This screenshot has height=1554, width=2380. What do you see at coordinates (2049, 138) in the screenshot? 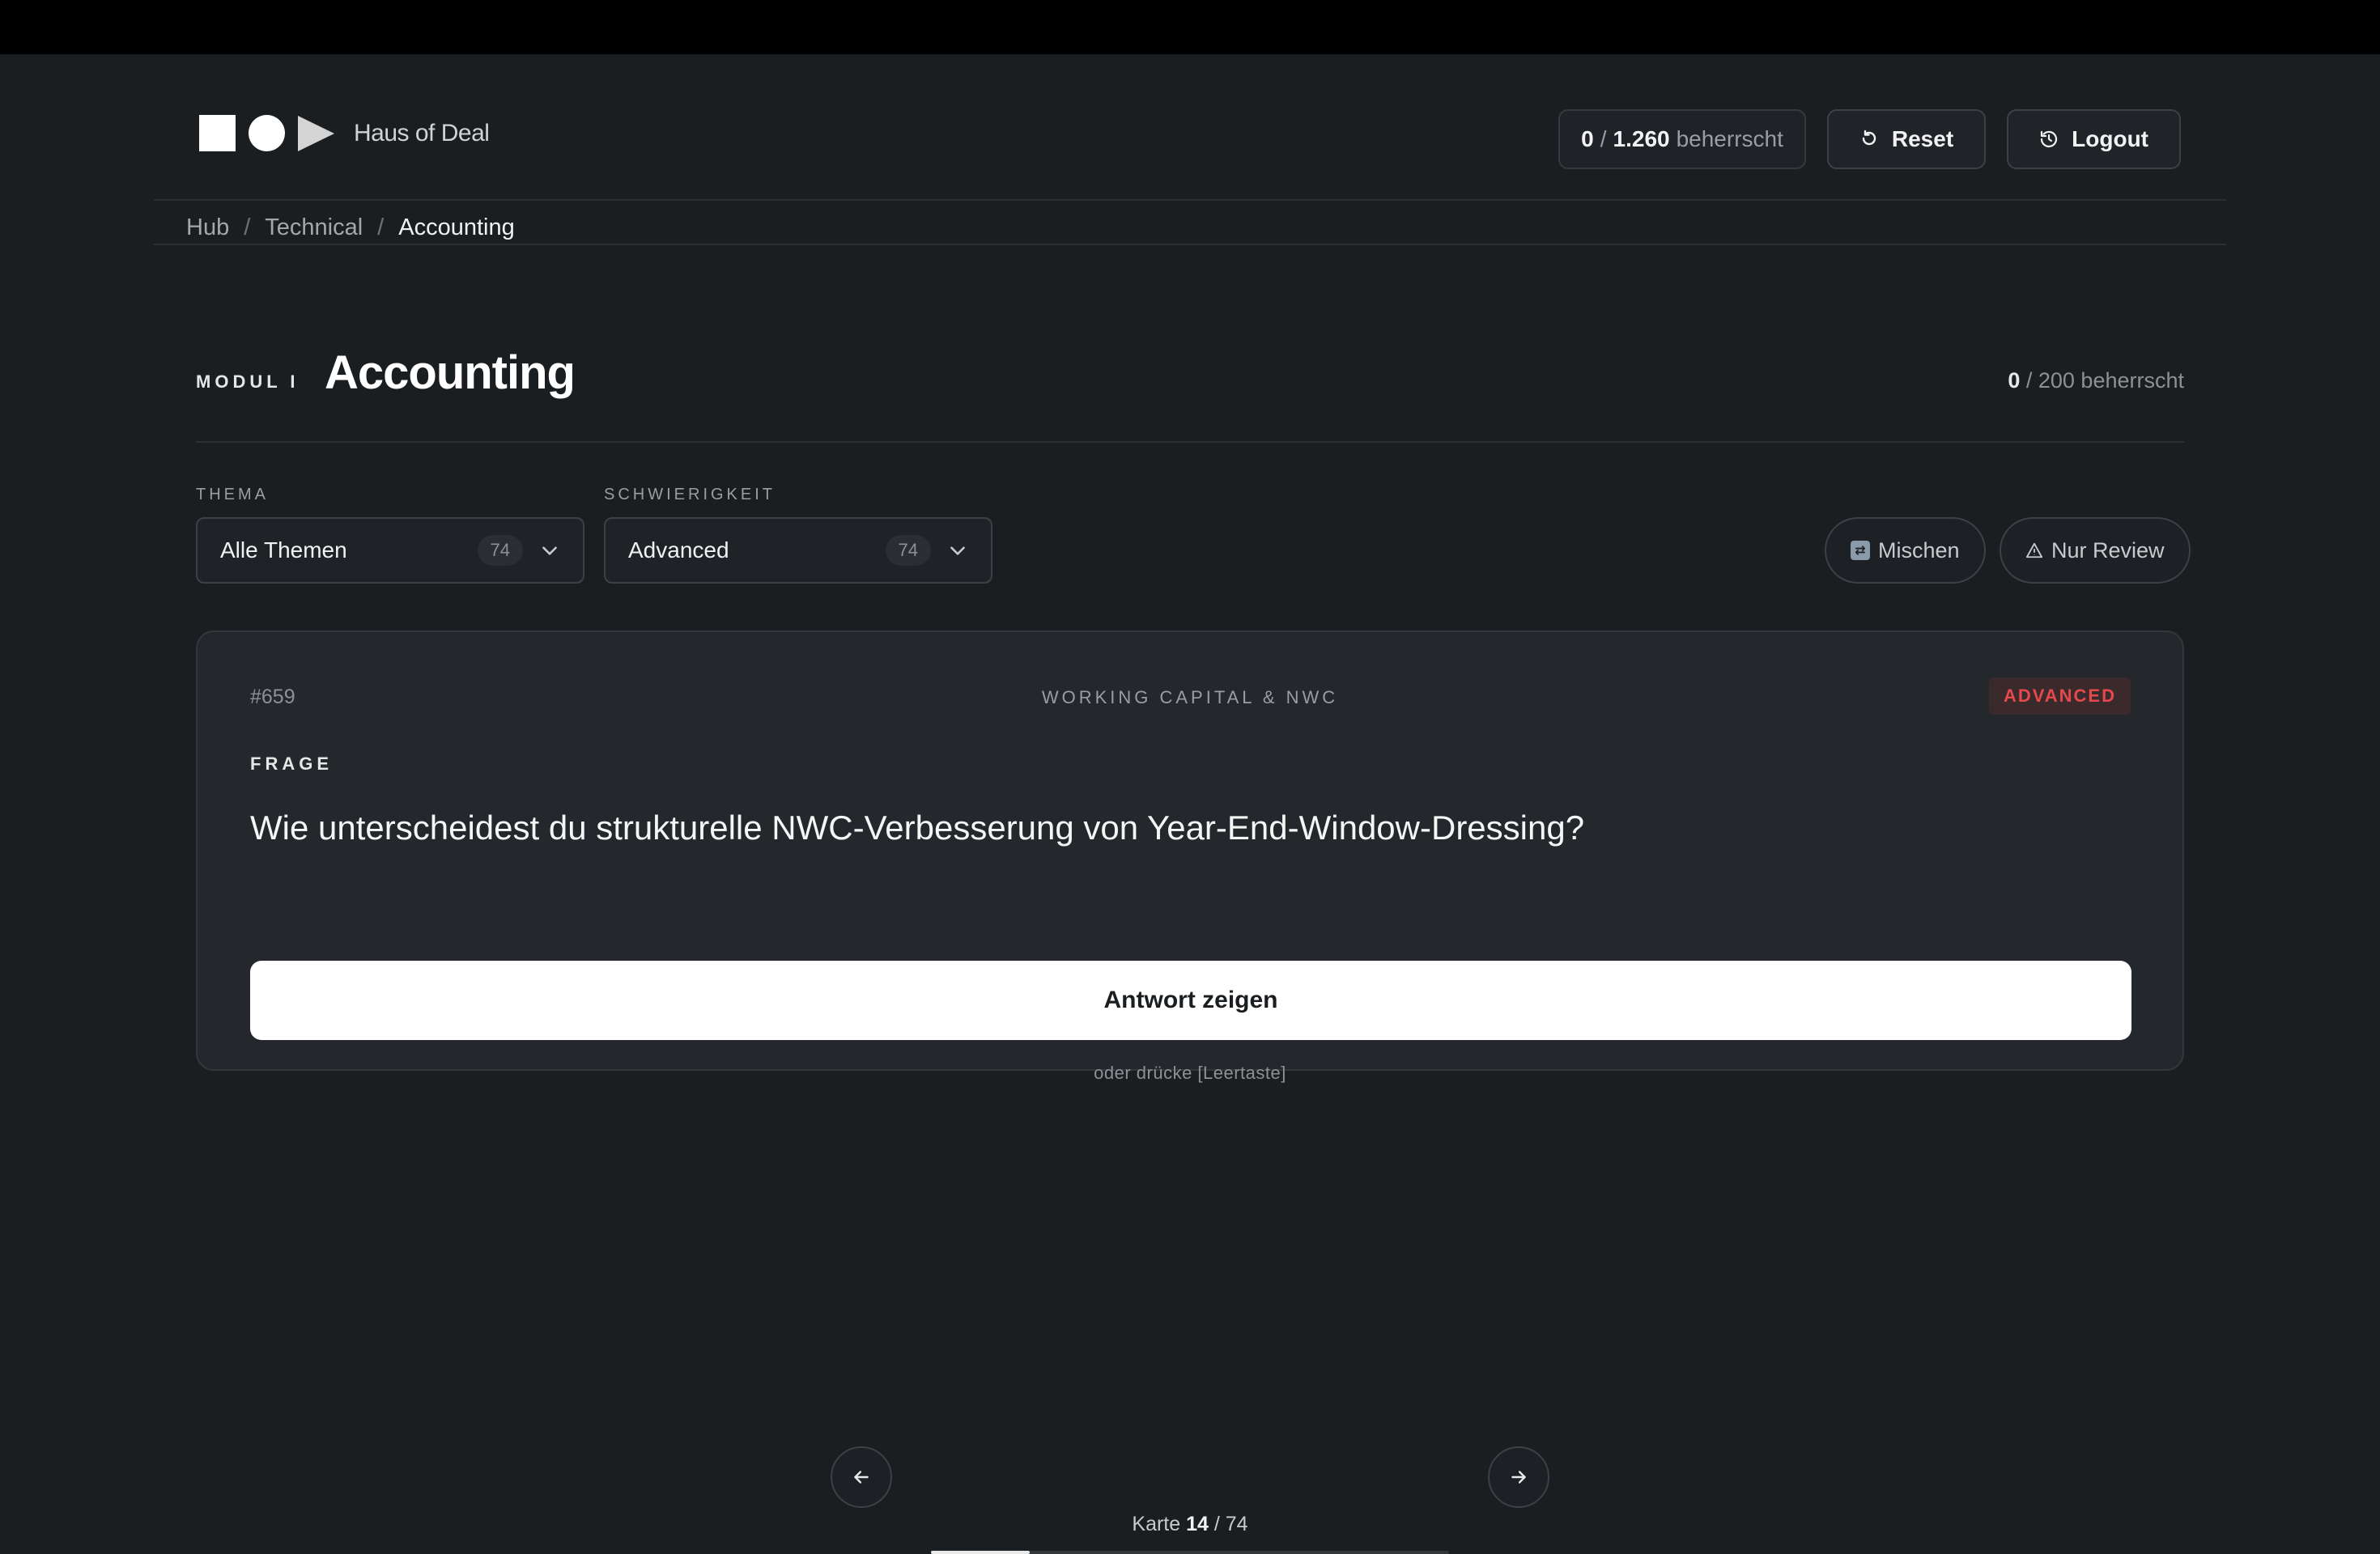
I see `history-icon` at bounding box center [2049, 138].